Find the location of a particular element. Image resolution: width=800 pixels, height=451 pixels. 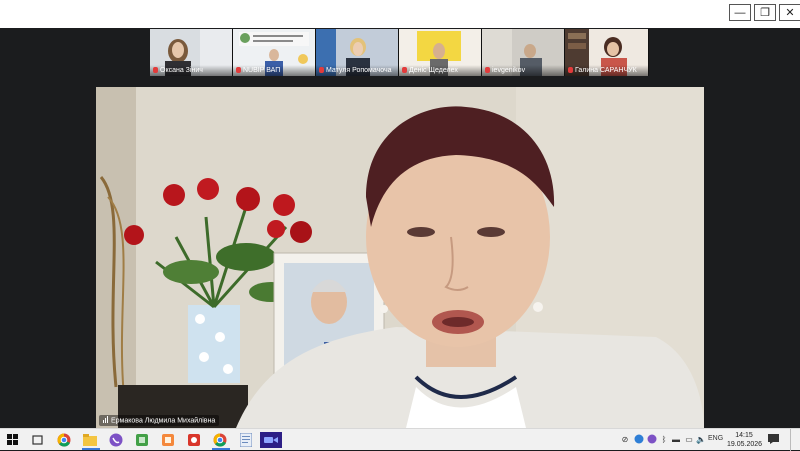

speaker-name-tag: Ермакова Людмила Михайлівна is located at coordinates (159, 420).